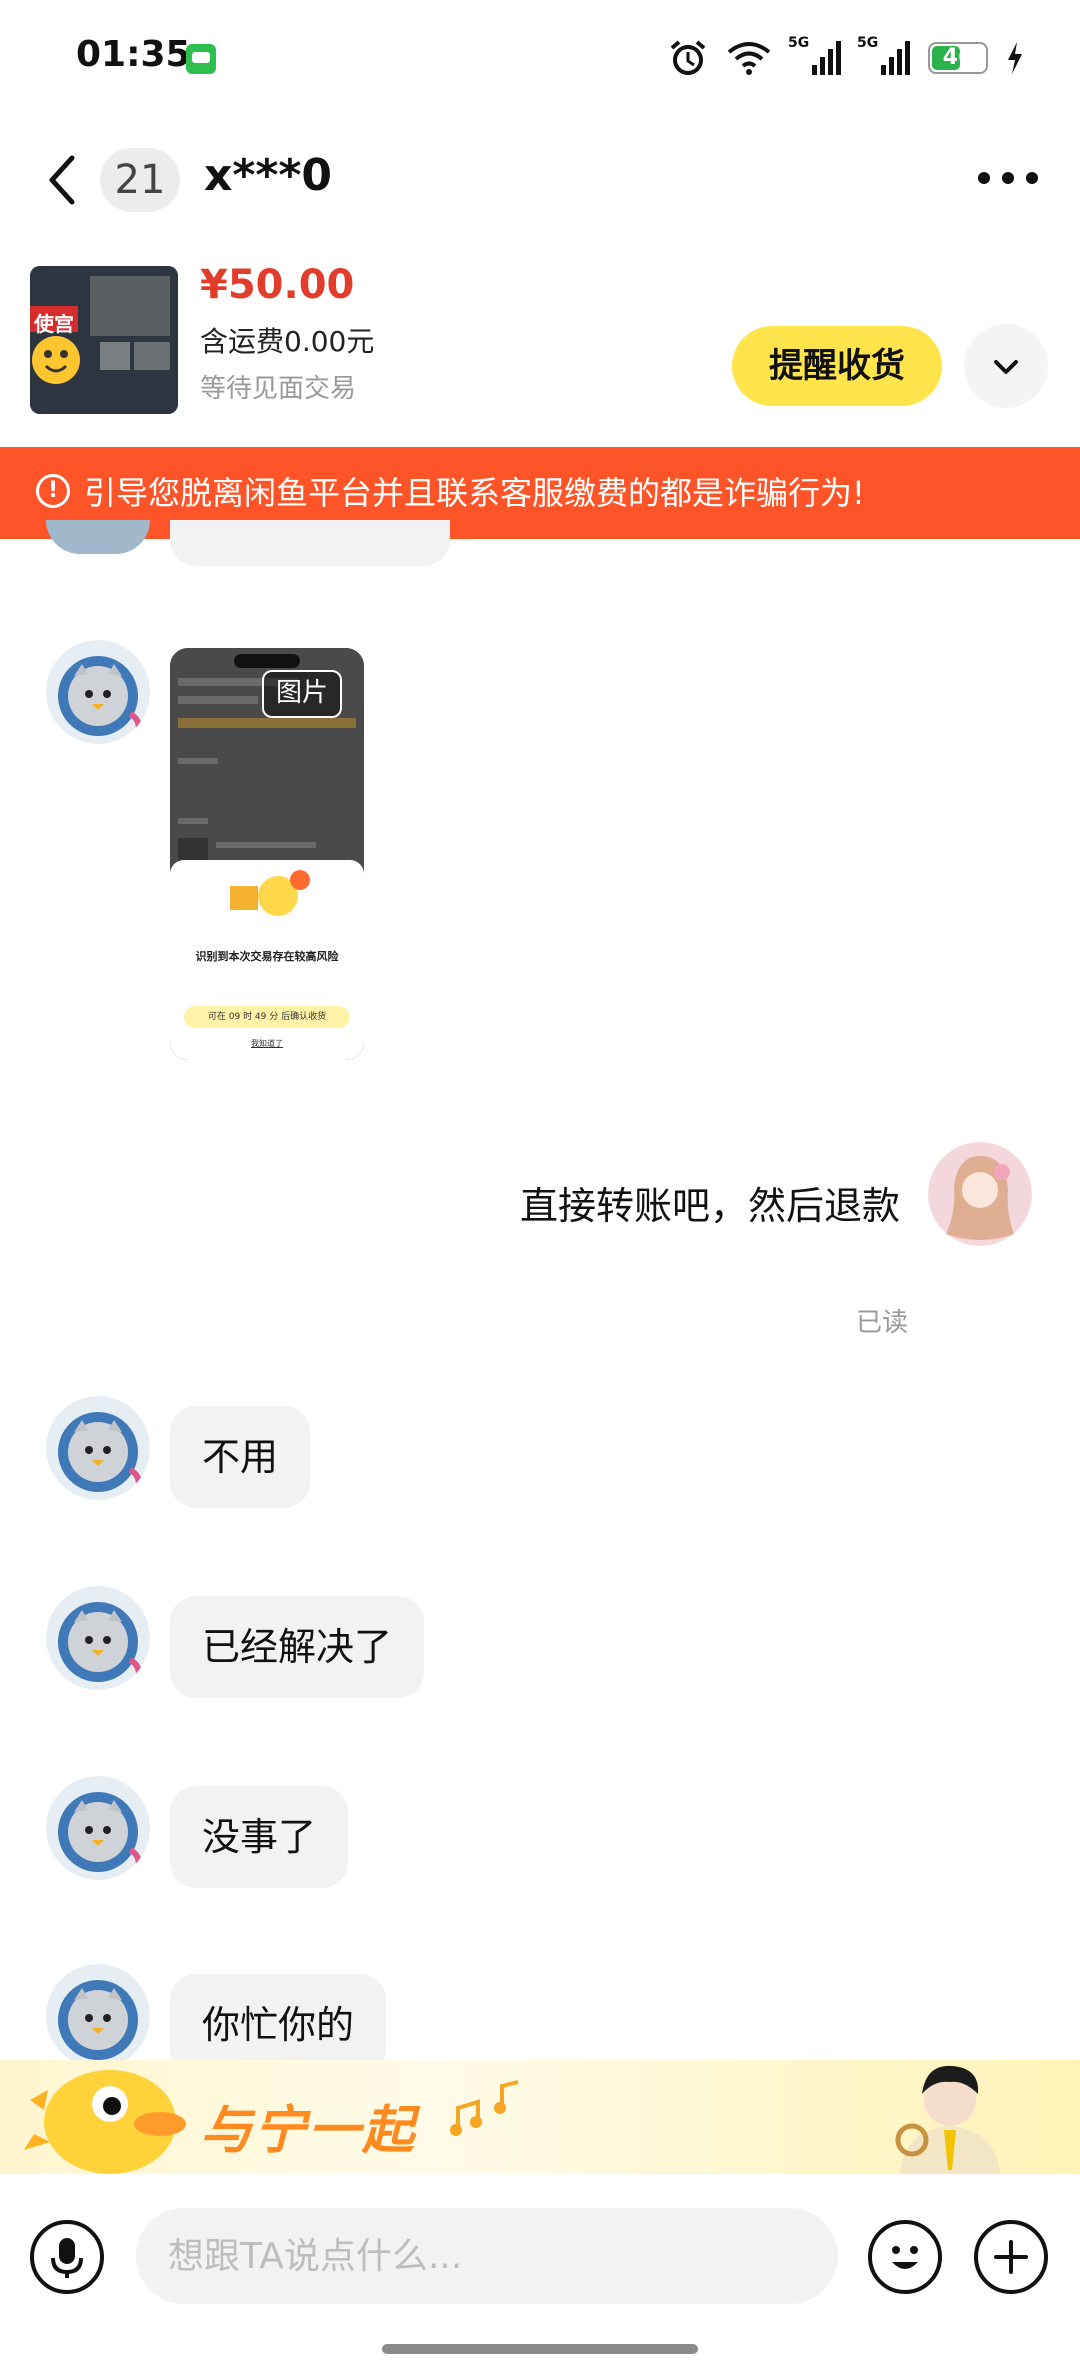  Describe the element at coordinates (53, 491) in the screenshot. I see `warning-icon: !` at that location.